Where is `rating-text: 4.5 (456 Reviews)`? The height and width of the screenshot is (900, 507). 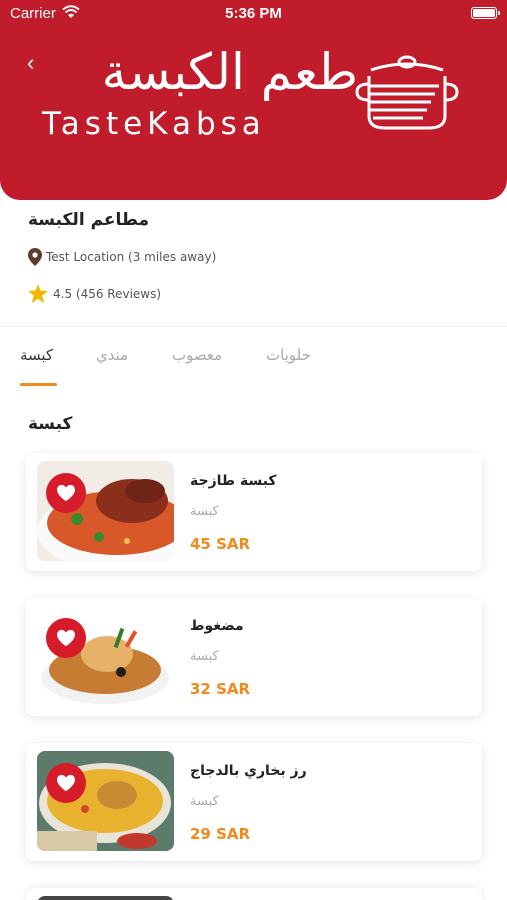
rating-text: 4.5 (456 Reviews) is located at coordinates (107, 293).